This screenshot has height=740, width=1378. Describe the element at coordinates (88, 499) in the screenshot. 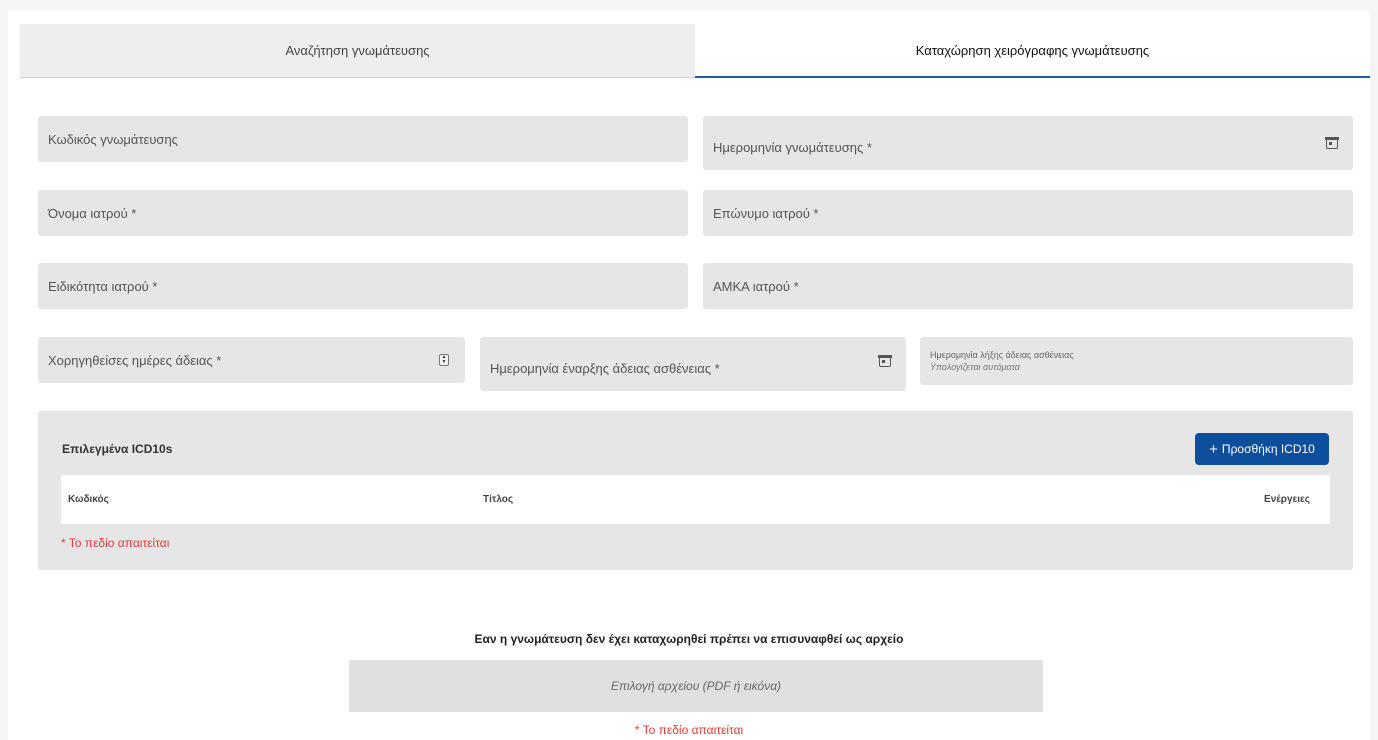

I see `column-header-code: Κωδικός` at that location.